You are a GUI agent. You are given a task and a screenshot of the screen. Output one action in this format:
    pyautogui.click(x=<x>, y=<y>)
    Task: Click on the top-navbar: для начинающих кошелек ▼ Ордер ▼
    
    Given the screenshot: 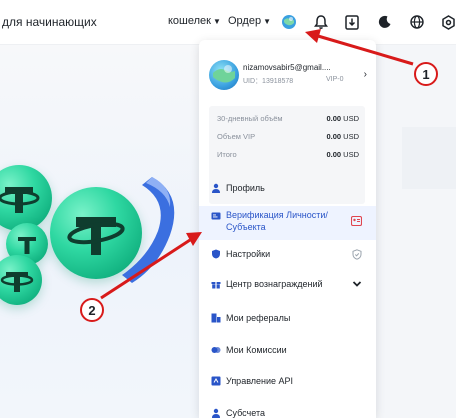 What is the action you would take?
    pyautogui.click(x=228, y=22)
    